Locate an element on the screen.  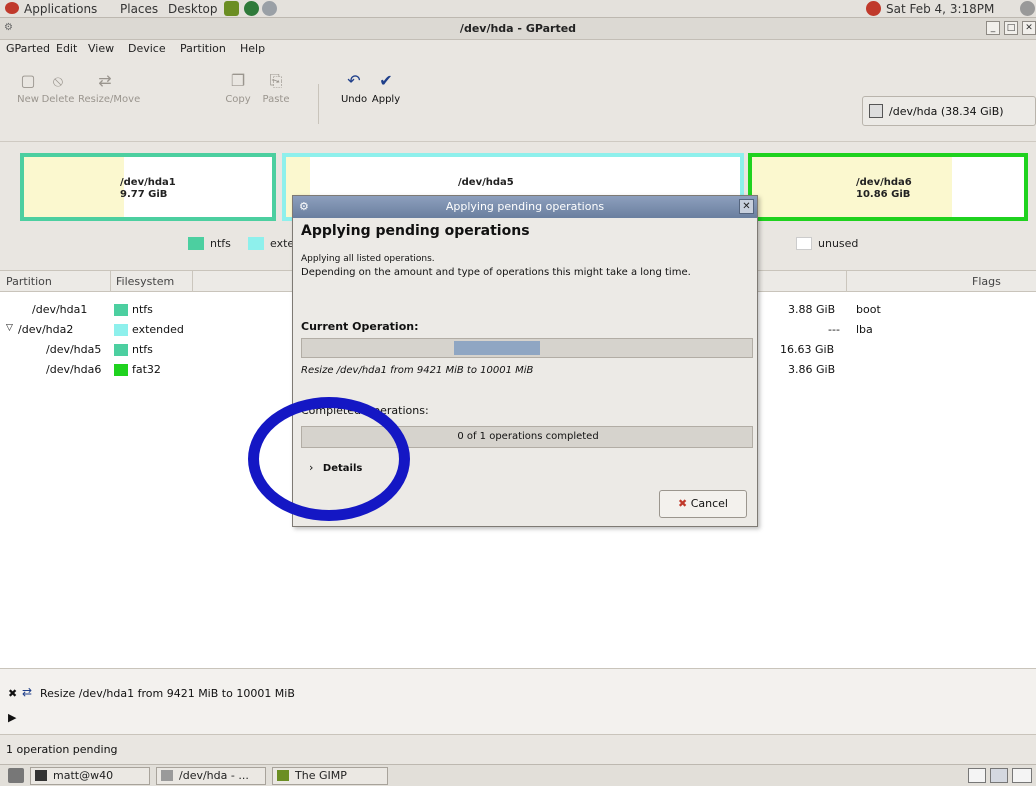
close-window-icon: ✕ is located at coordinates (1029, 28).